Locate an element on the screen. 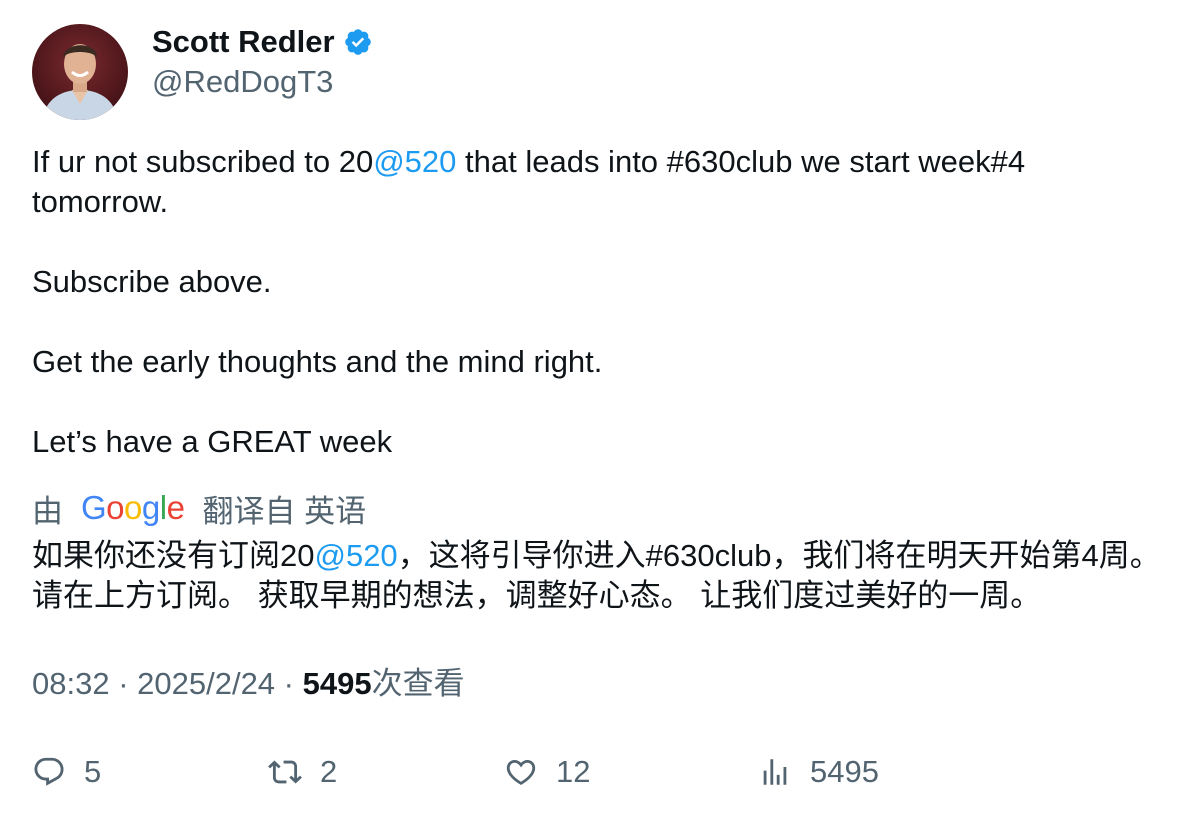  retweet-button: 2 is located at coordinates (302, 772).